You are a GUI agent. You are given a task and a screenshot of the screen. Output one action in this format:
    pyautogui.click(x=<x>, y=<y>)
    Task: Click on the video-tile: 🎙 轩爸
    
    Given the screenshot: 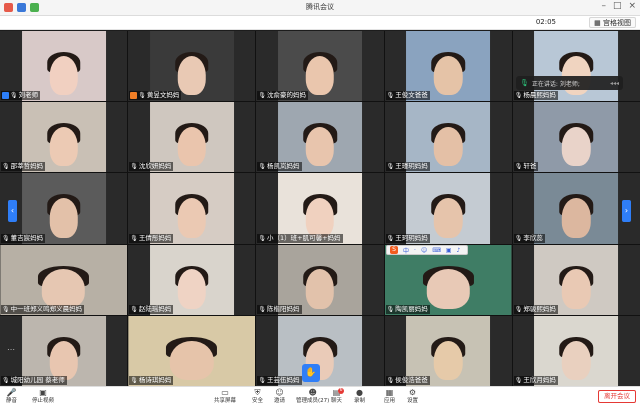 What is the action you would take?
    pyautogui.click(x=576, y=137)
    